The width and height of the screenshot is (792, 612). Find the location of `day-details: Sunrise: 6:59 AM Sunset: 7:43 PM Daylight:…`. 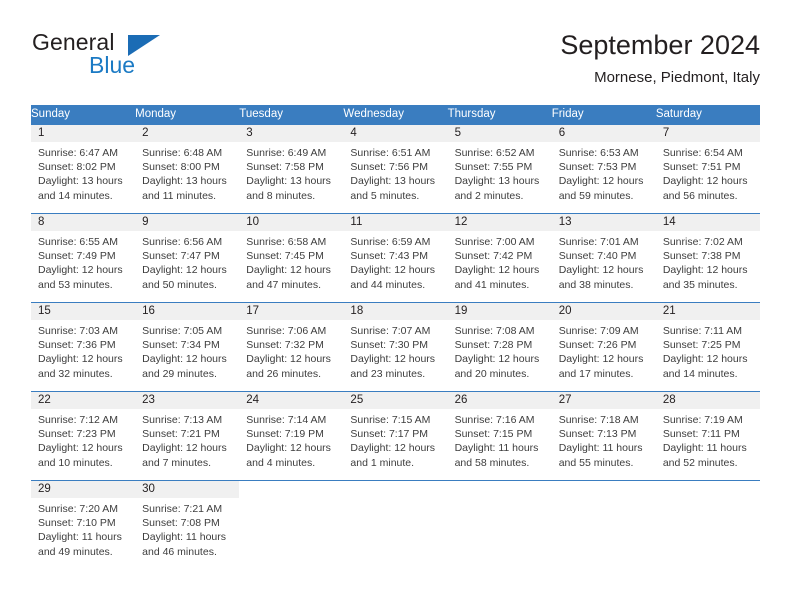

day-details: Sunrise: 6:59 AM Sunset: 7:43 PM Daylight:… is located at coordinates (395, 261).